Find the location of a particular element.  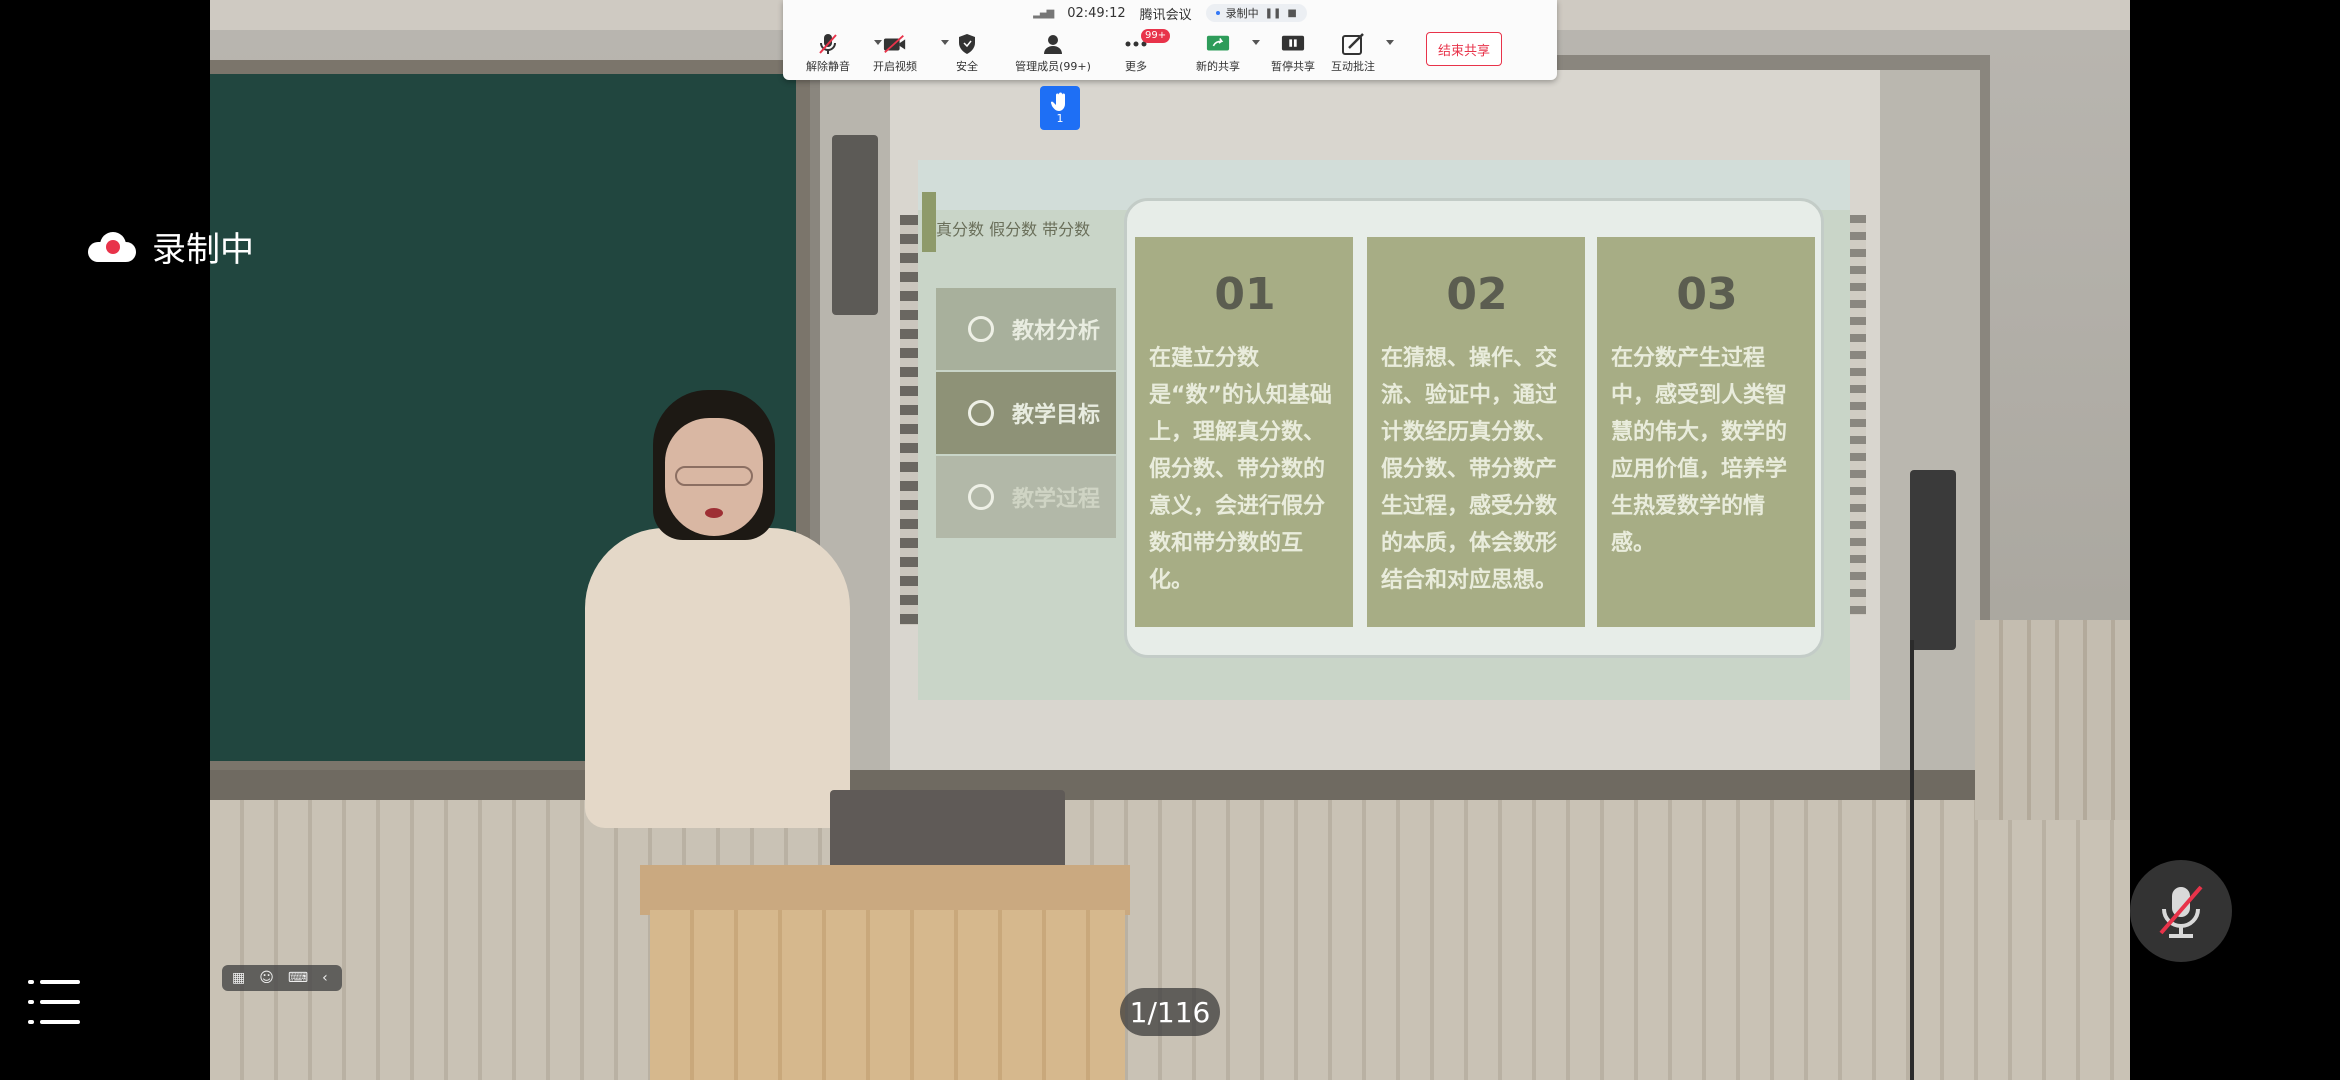

emoji-icon: ☺ is located at coordinates (266, 978).